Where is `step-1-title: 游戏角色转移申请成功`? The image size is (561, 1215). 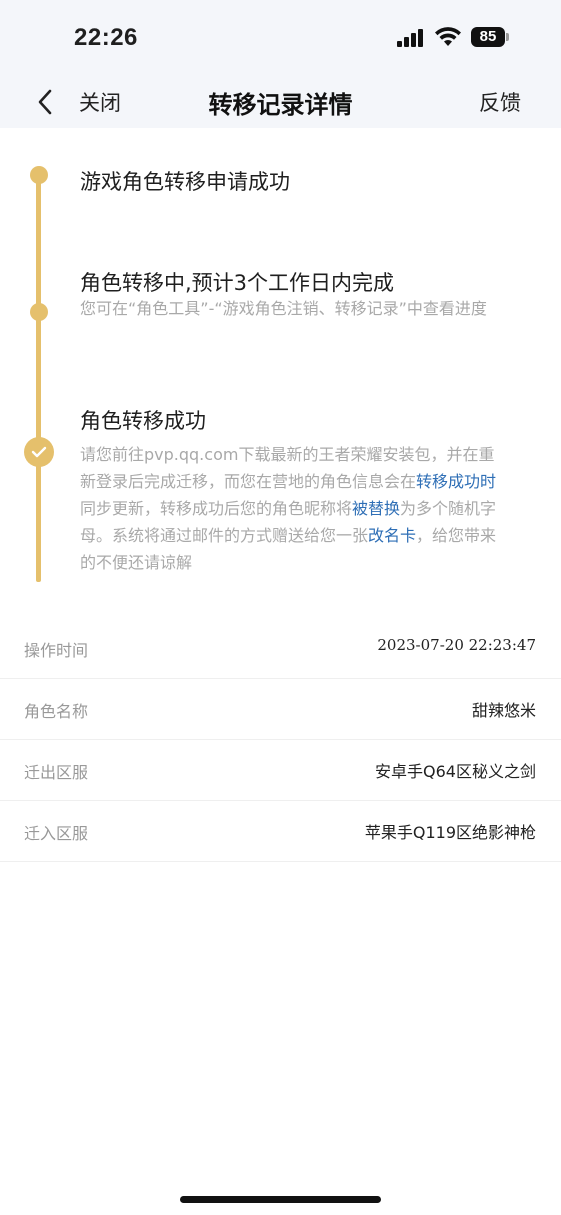
step-1-title: 游戏角色转移申请成功 is located at coordinates (185, 182).